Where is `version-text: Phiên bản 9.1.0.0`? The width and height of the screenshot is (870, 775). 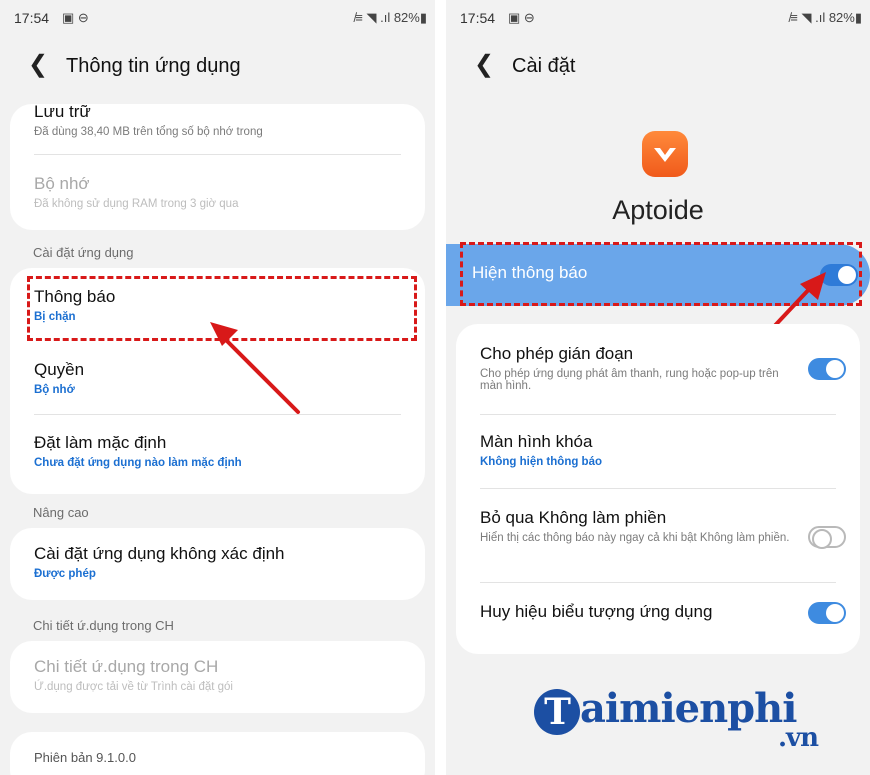 version-text: Phiên bản 9.1.0.0 is located at coordinates (85, 757).